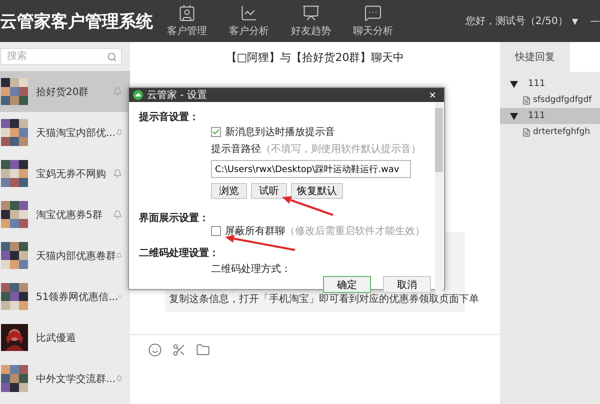 The width and height of the screenshot is (600, 404). What do you see at coordinates (325, 231) in the screenshot?
I see `checkbox-label: 屏蔽所有群聊（修改后需重启软件才能生效）` at bounding box center [325, 231].